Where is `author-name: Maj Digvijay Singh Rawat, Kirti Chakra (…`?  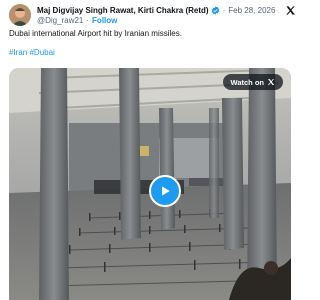 author-name: Maj Digvijay Singh Rawat, Kirti Chakra (… is located at coordinates (123, 10).